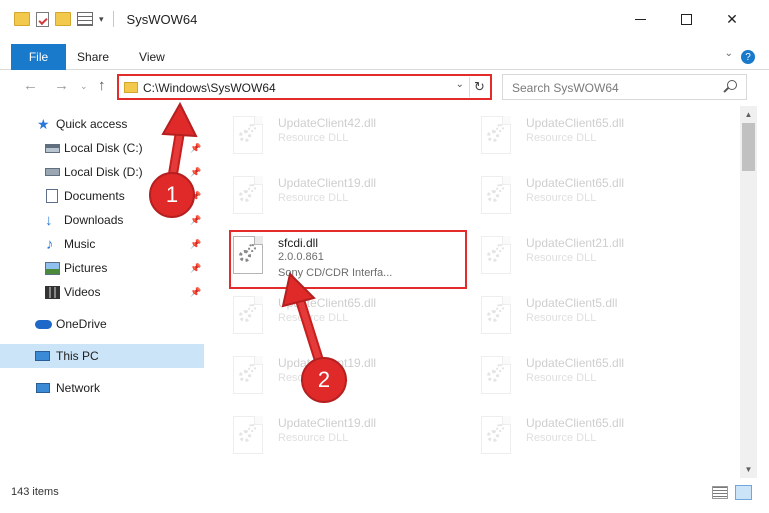  Describe the element at coordinates (94, 196) in the screenshot. I see `nav-label: Documents` at that location.